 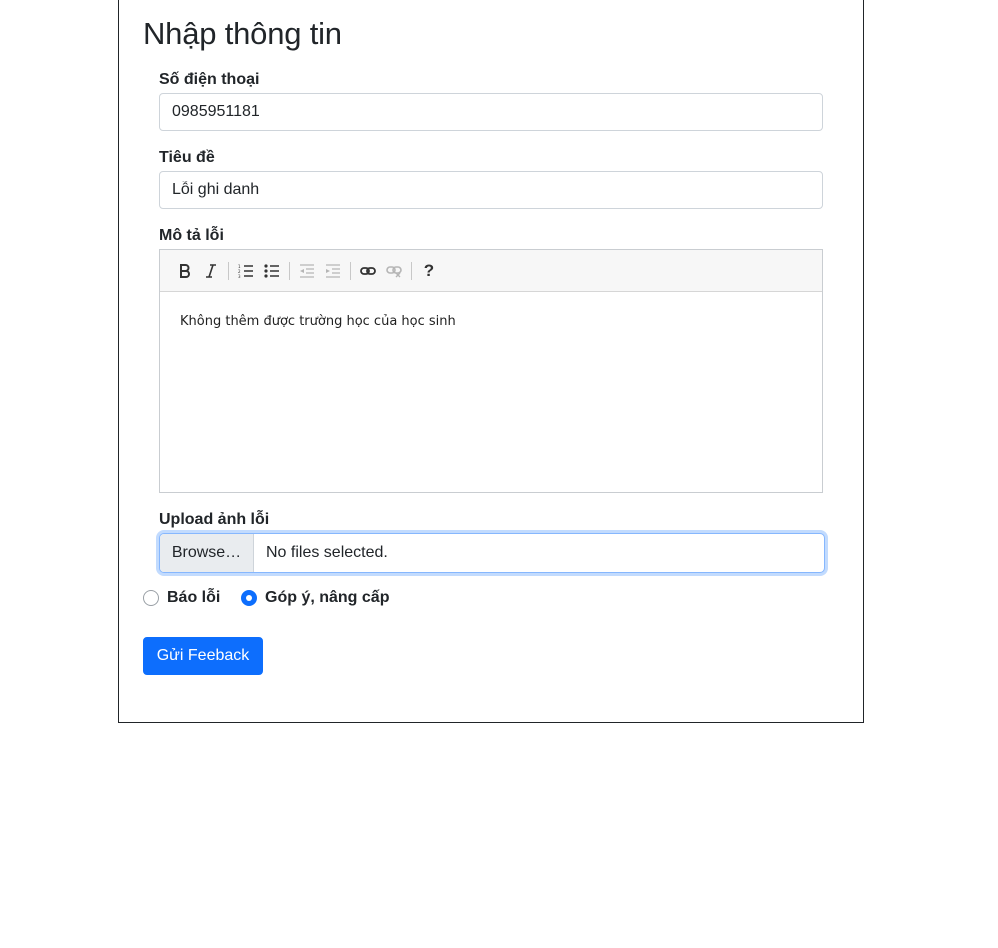 What do you see at coordinates (394, 271) in the screenshot?
I see `unlink-icon` at bounding box center [394, 271].